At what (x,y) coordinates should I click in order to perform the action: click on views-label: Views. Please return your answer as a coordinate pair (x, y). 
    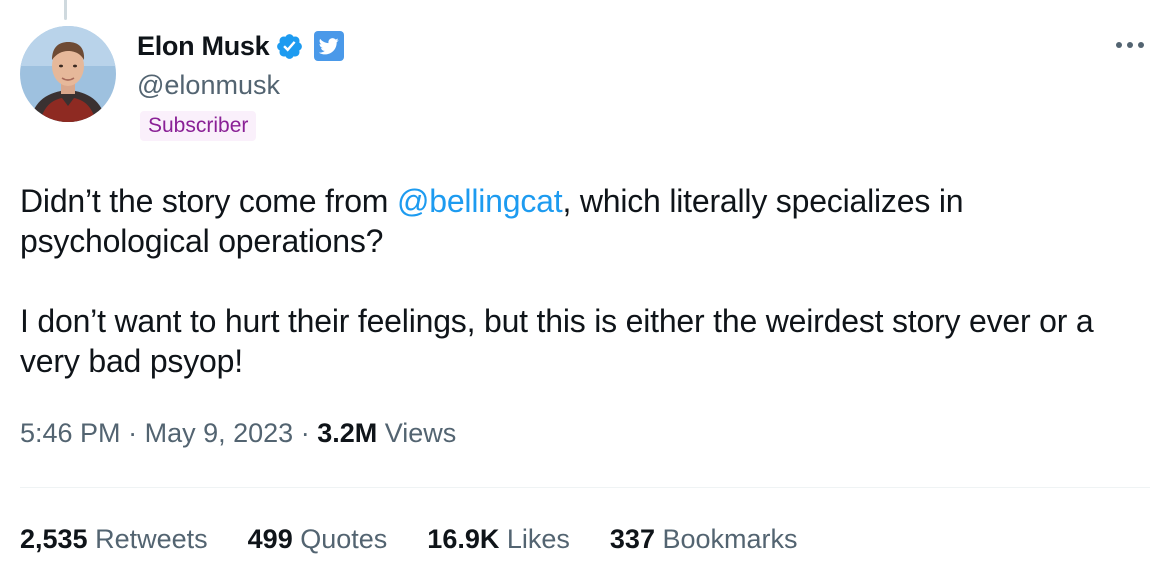
    Looking at the image, I should click on (420, 433).